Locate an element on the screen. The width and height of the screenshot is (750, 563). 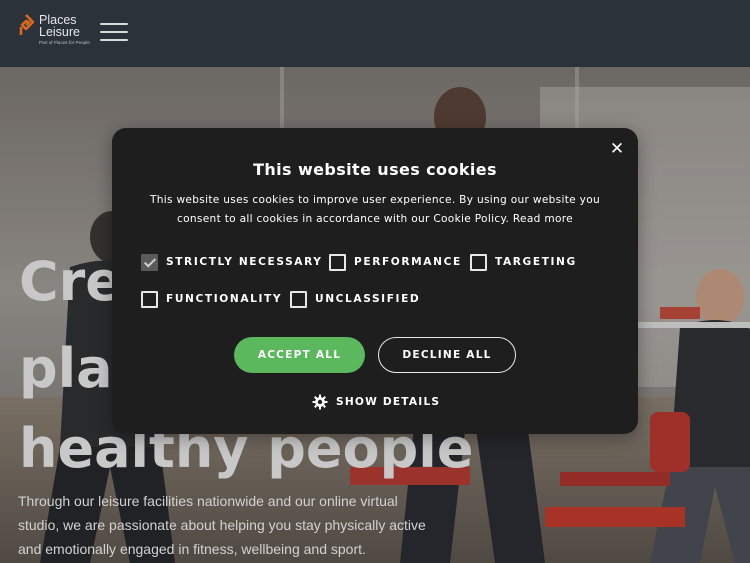
show-details-label: SHOW DETAILS is located at coordinates (388, 402).